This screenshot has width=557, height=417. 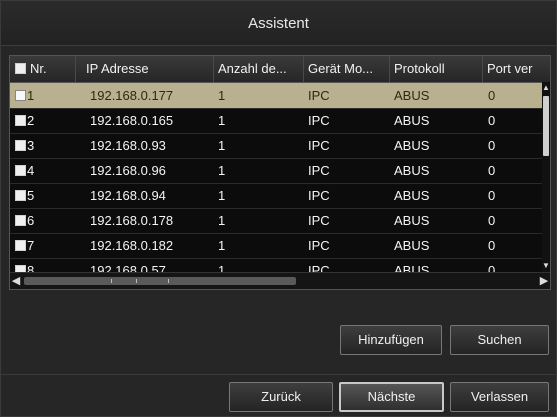 What do you see at coordinates (276, 96) in the screenshot?
I see `table-row: 1 192.168.0.177 1 IPC ABUS 0` at bounding box center [276, 96].